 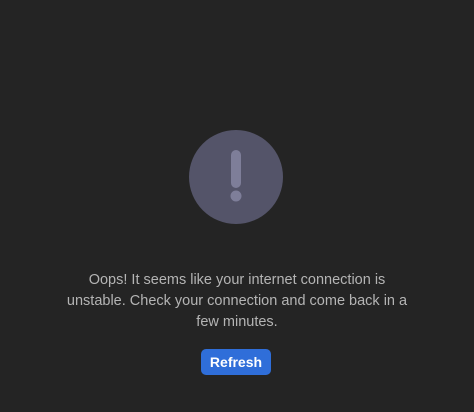 I want to click on refresh-button: Refresh, so click(x=236, y=362).